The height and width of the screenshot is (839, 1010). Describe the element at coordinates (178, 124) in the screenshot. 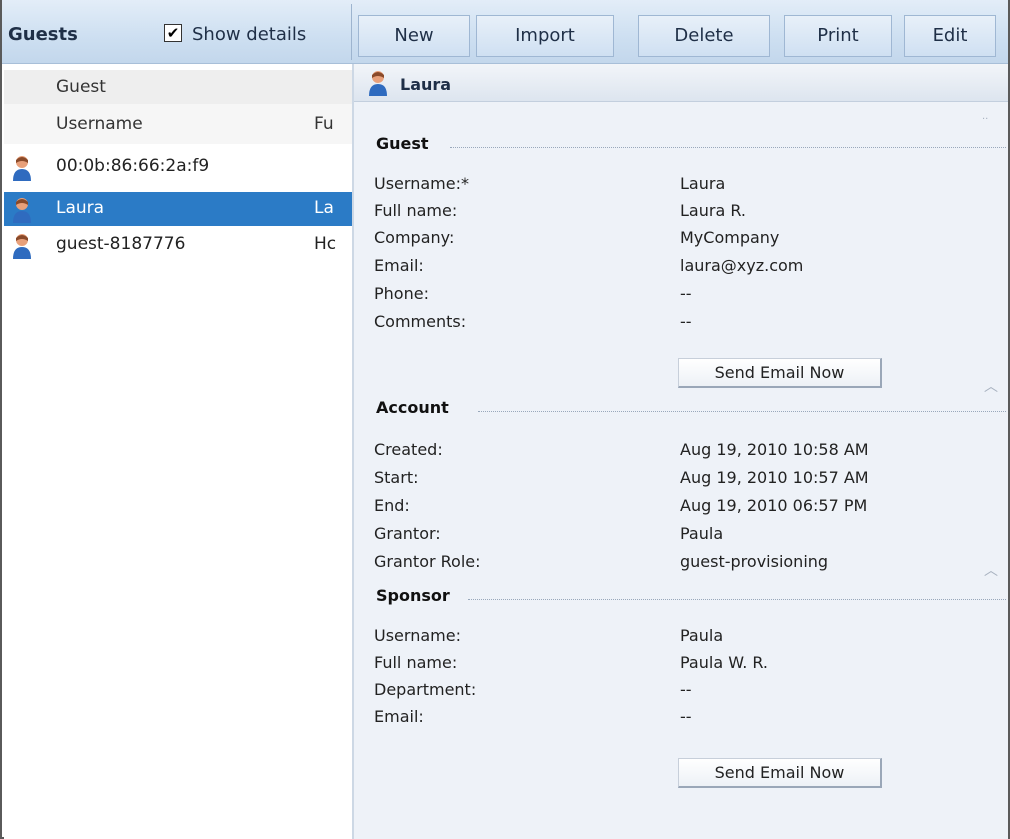

I see `column-header-row: Username Fu` at that location.